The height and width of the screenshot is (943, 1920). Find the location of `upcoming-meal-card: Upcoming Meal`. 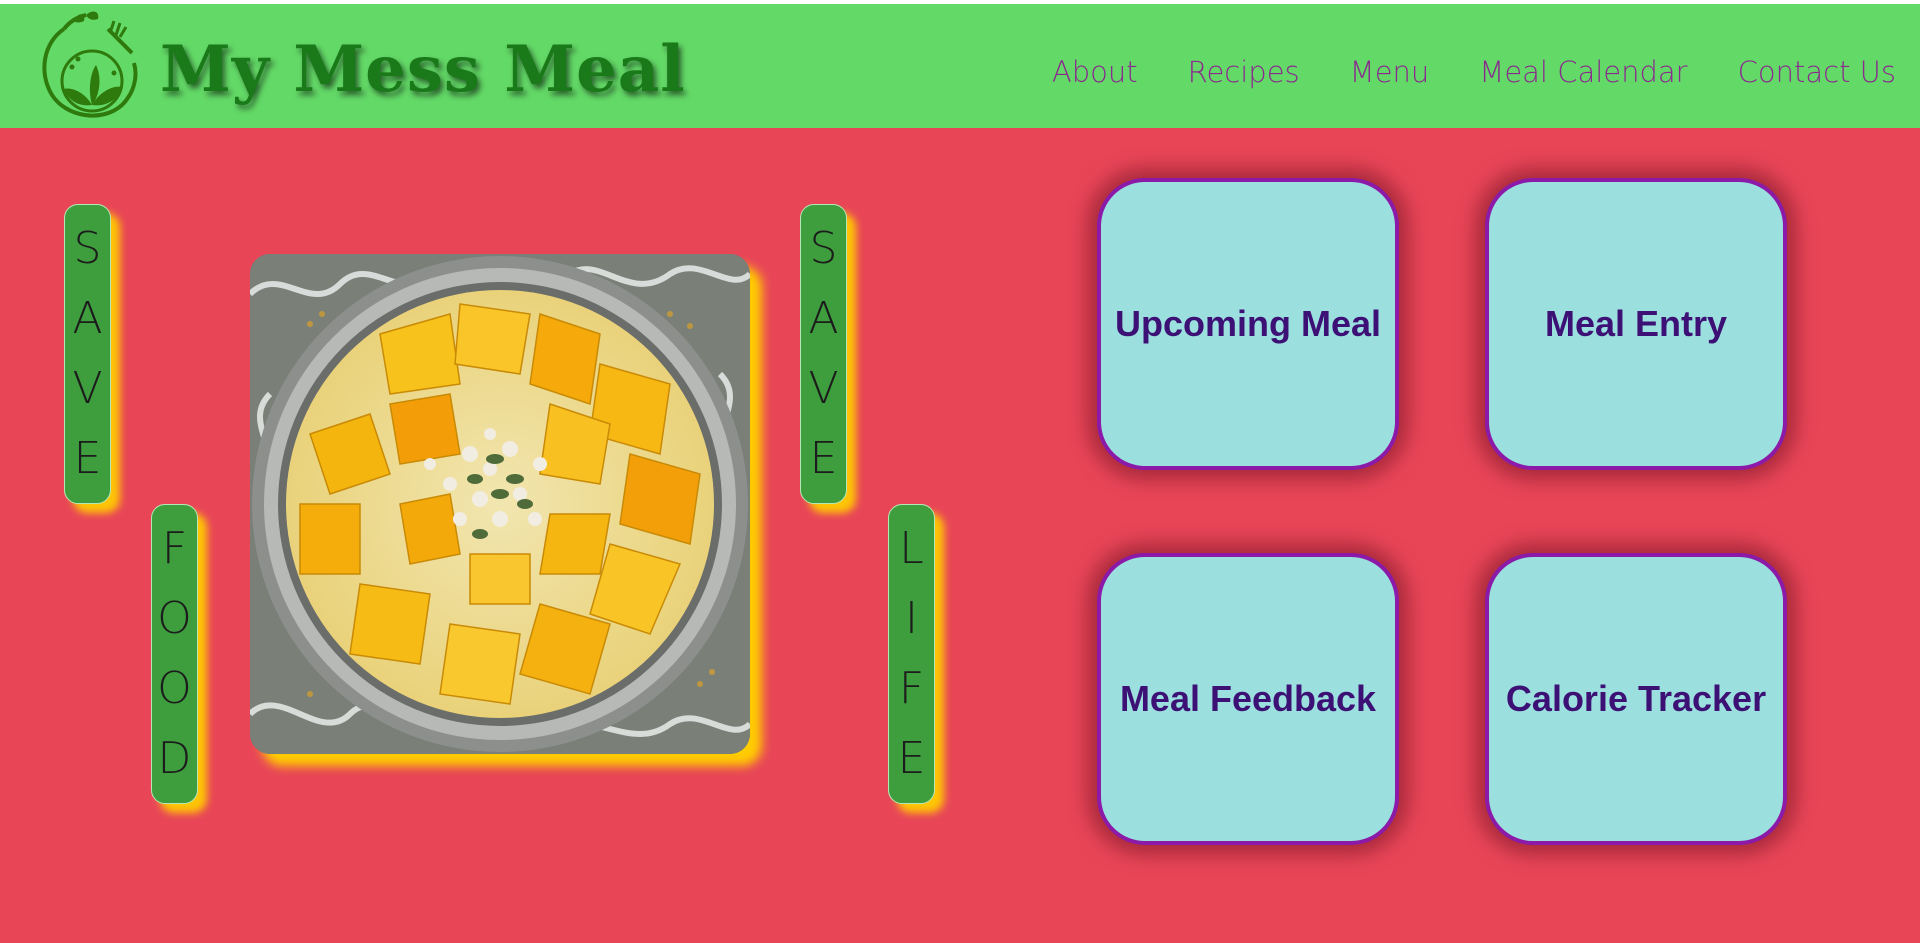

upcoming-meal-card: Upcoming Meal is located at coordinates (1248, 324).